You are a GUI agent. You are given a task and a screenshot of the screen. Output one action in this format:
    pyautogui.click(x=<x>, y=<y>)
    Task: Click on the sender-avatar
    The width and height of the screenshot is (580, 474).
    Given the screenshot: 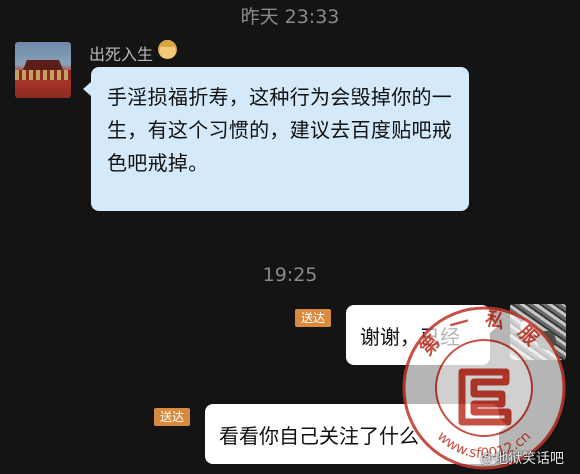 What is the action you would take?
    pyautogui.click(x=43, y=70)
    